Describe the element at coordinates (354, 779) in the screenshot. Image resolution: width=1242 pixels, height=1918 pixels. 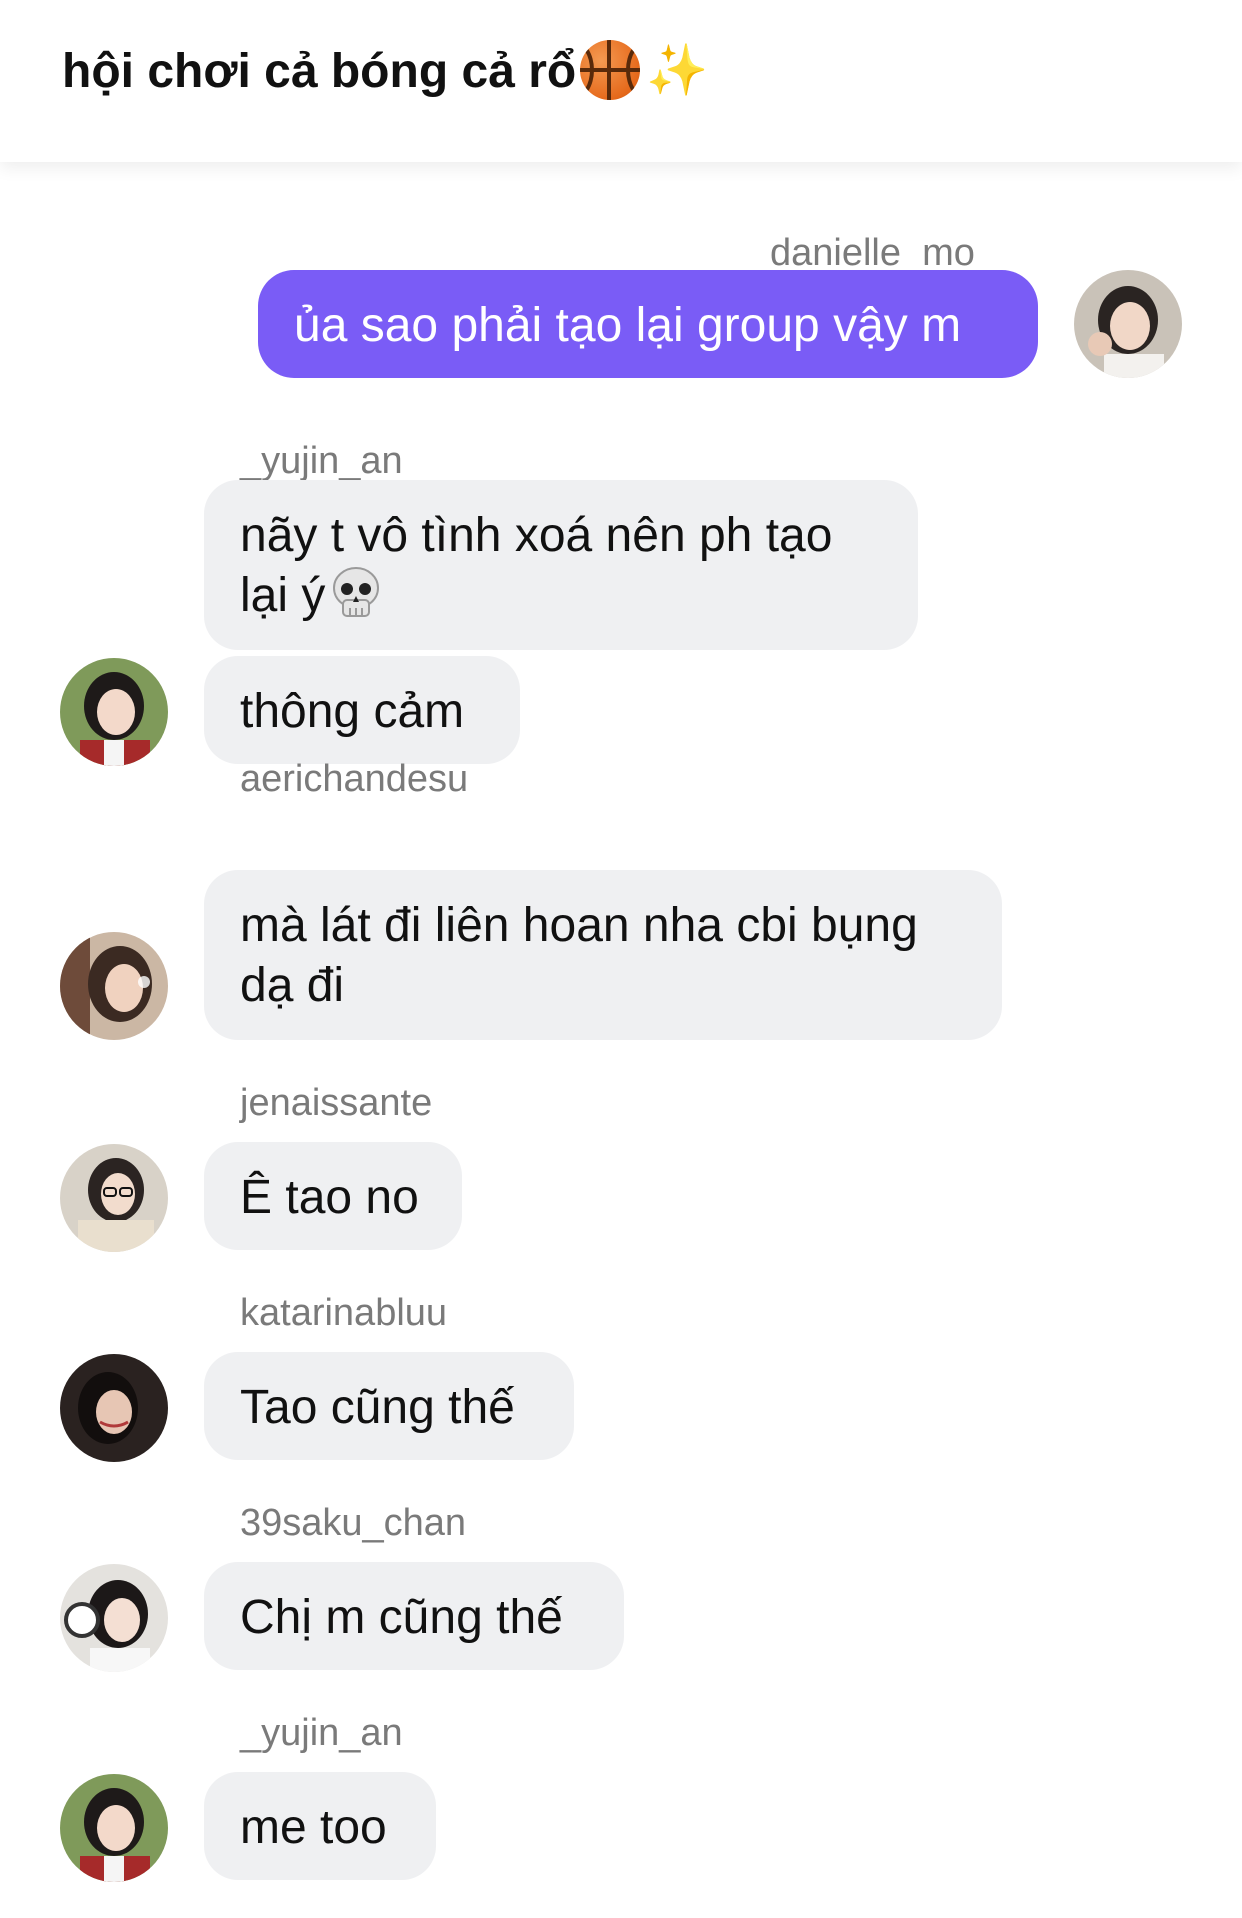
I see `sender-name: aerichandesu` at that location.